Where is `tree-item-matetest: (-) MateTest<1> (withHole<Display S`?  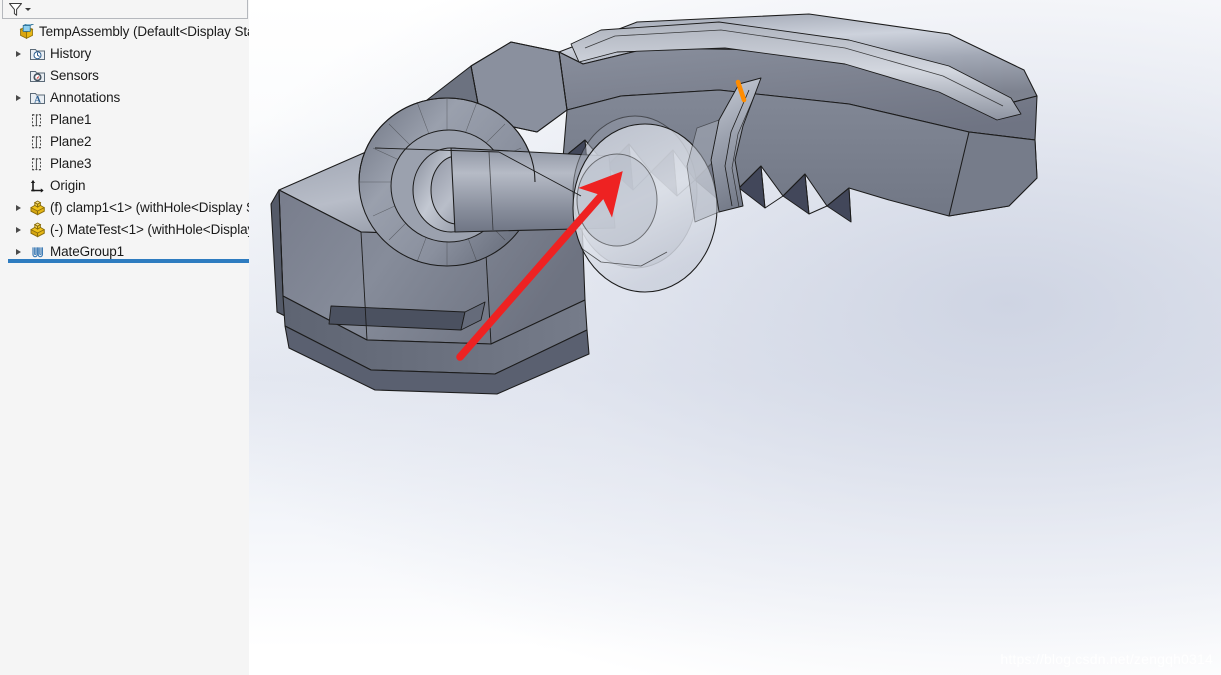
tree-item-matetest: (-) MateTest<1> (withHole<Display S is located at coordinates (124, 230).